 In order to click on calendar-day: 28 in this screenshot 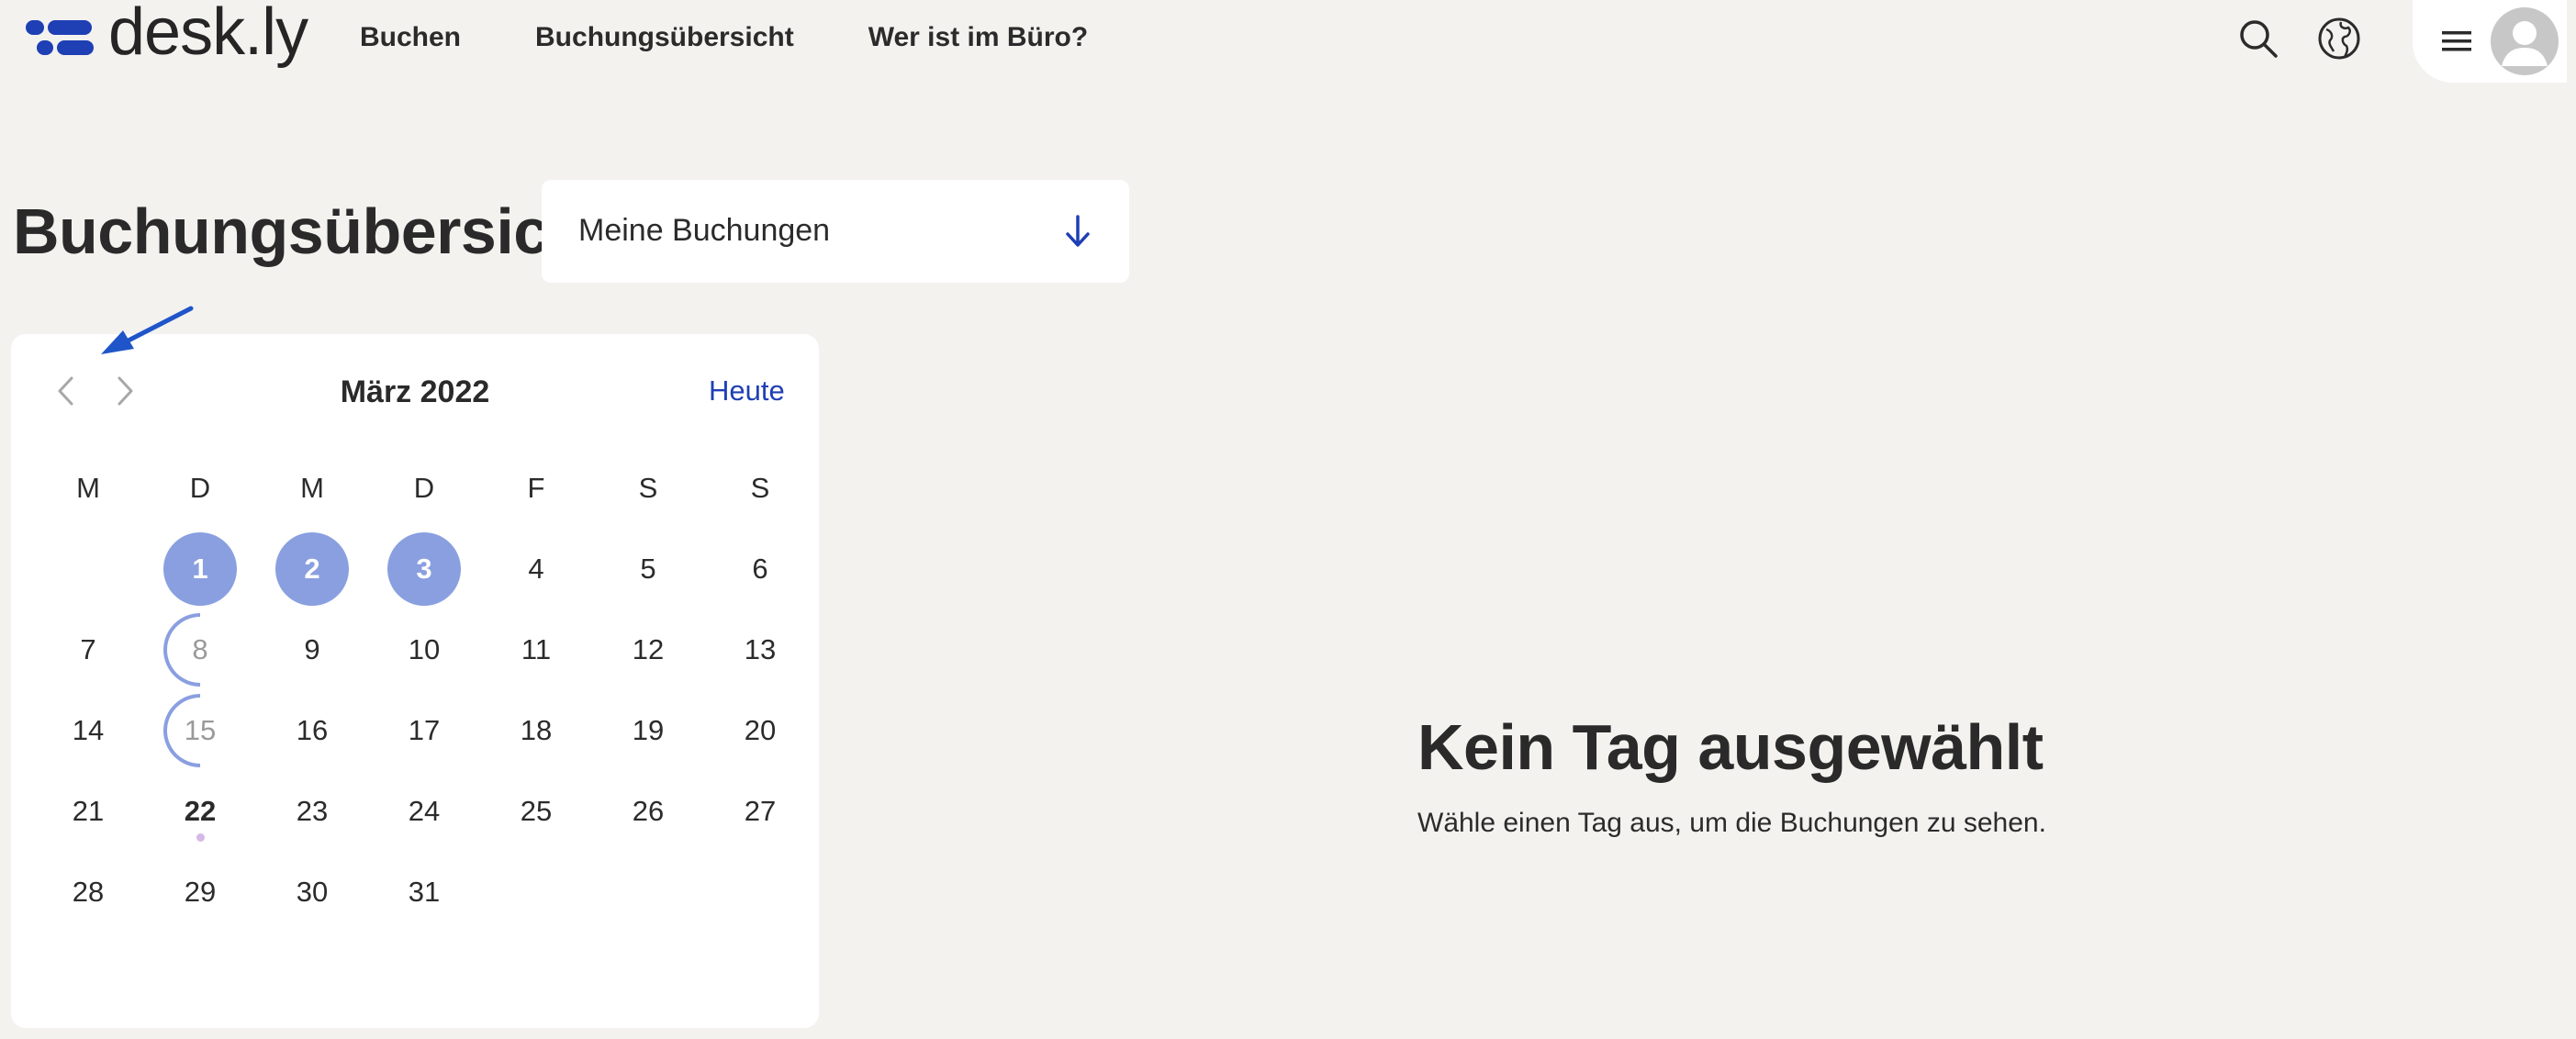, I will do `click(88, 892)`.